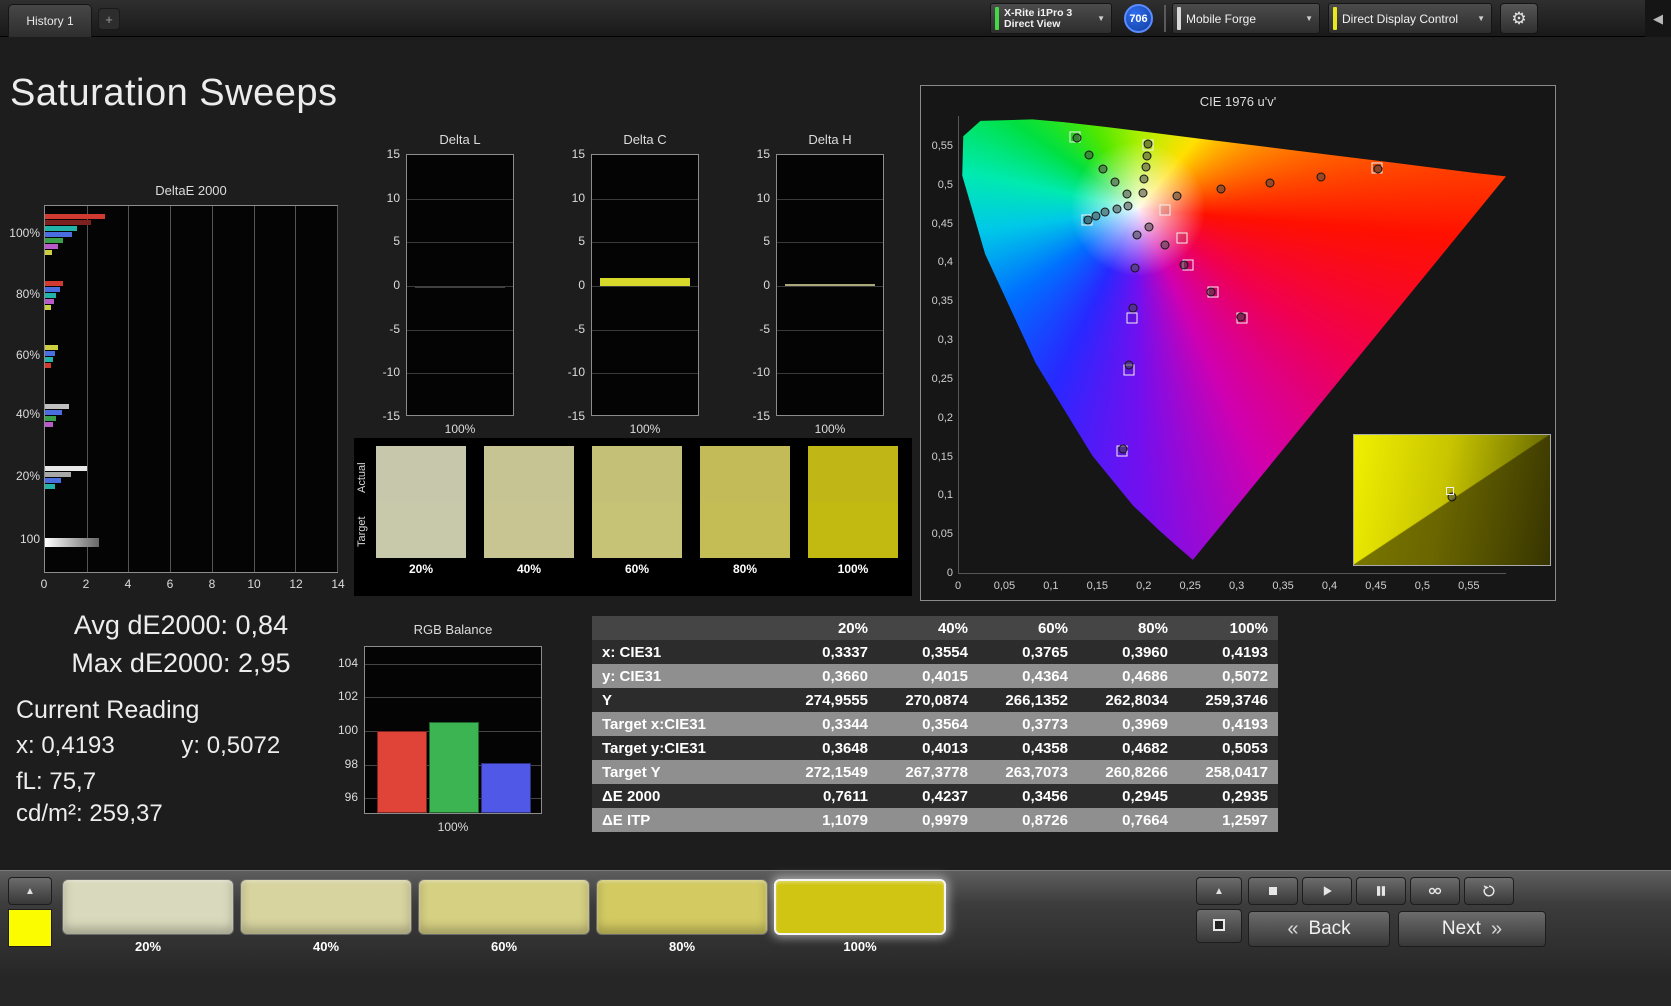  I want to click on y-tick-label: 102, so click(347, 696).